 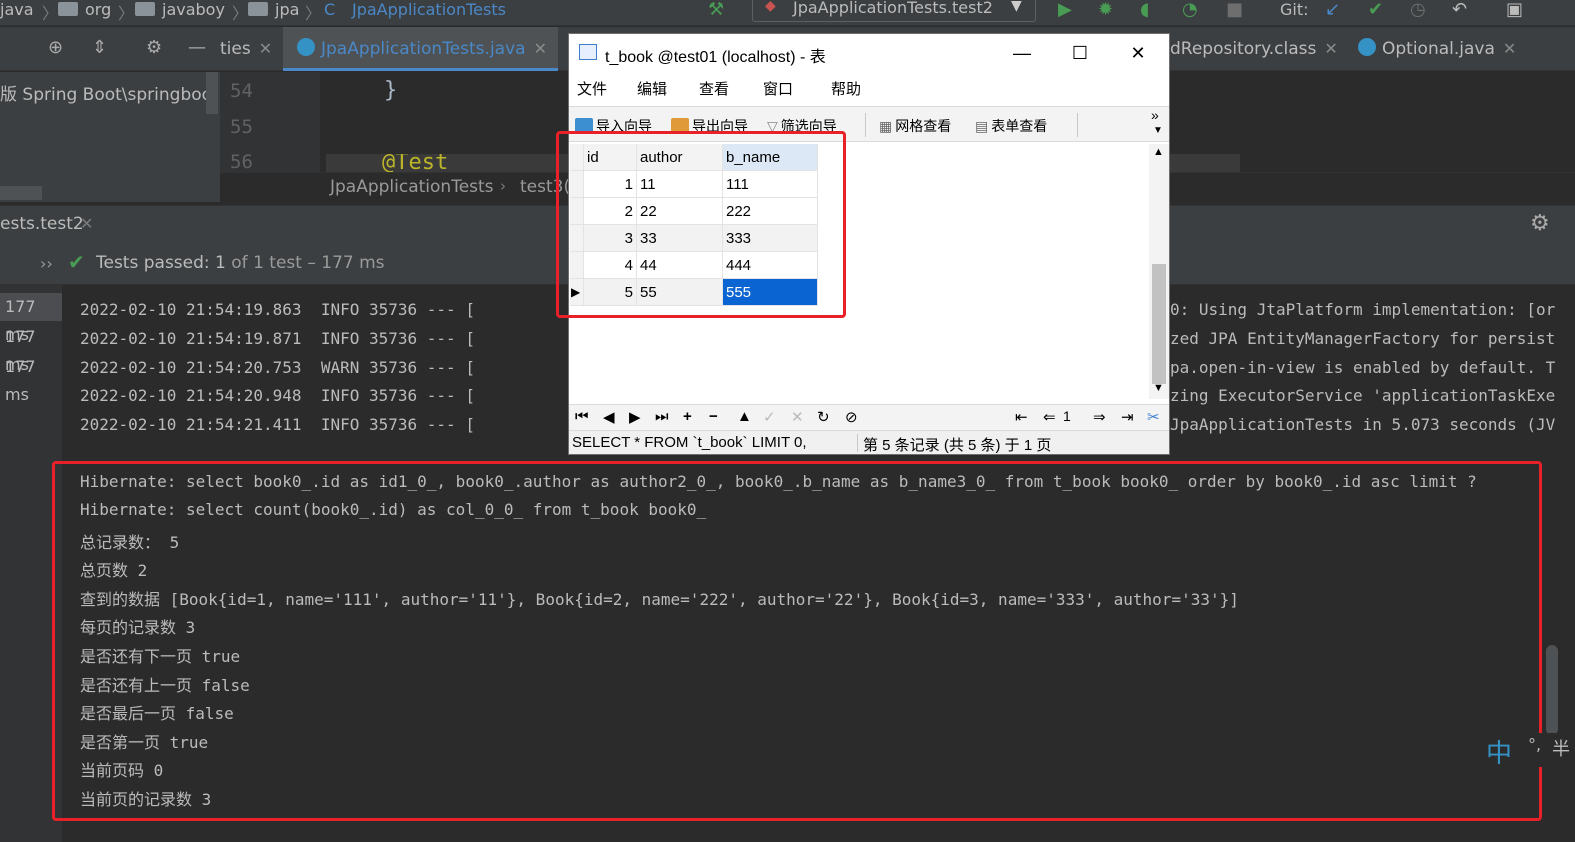 I want to click on prev-page-icon: ⇐, so click(x=1049, y=417).